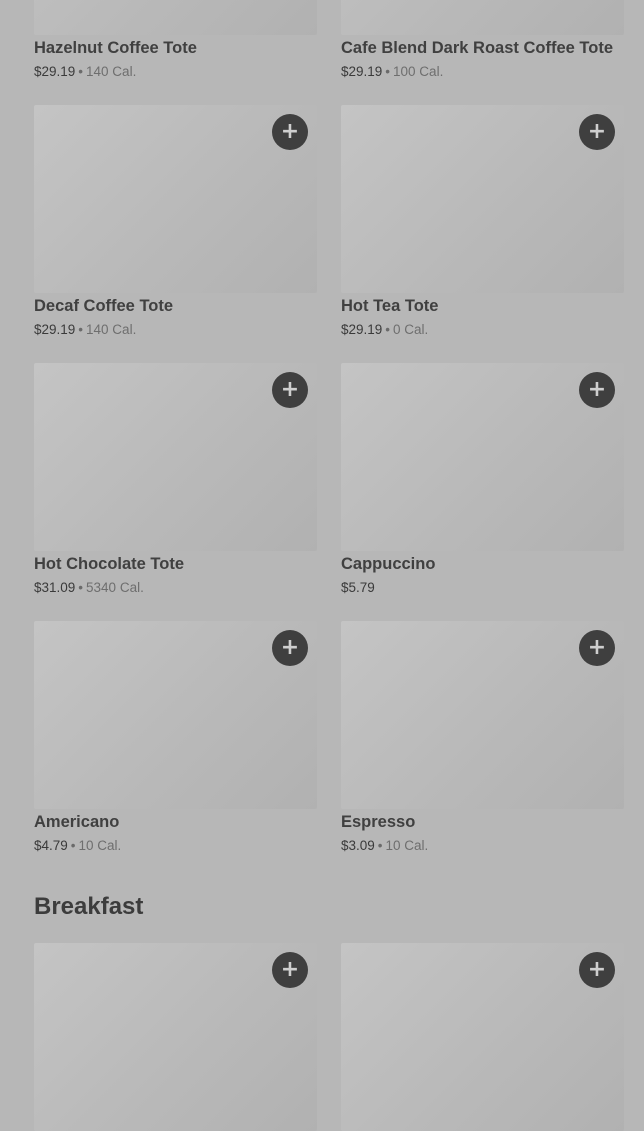  I want to click on item-price: $3.09, so click(358, 845).